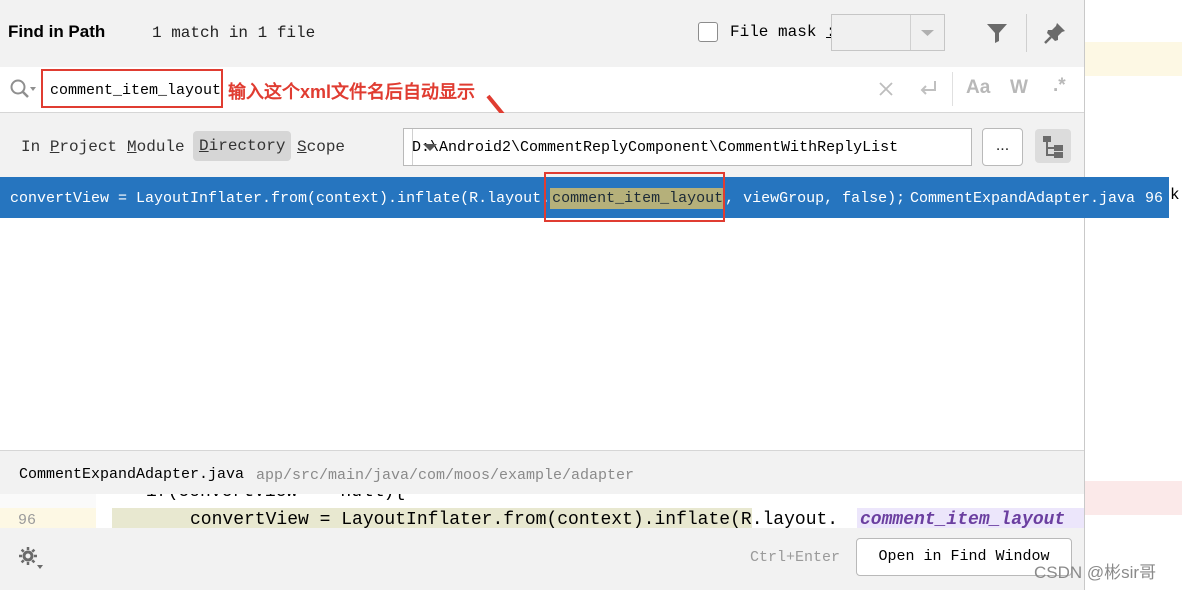  I want to click on file-mask-combo, so click(888, 32).